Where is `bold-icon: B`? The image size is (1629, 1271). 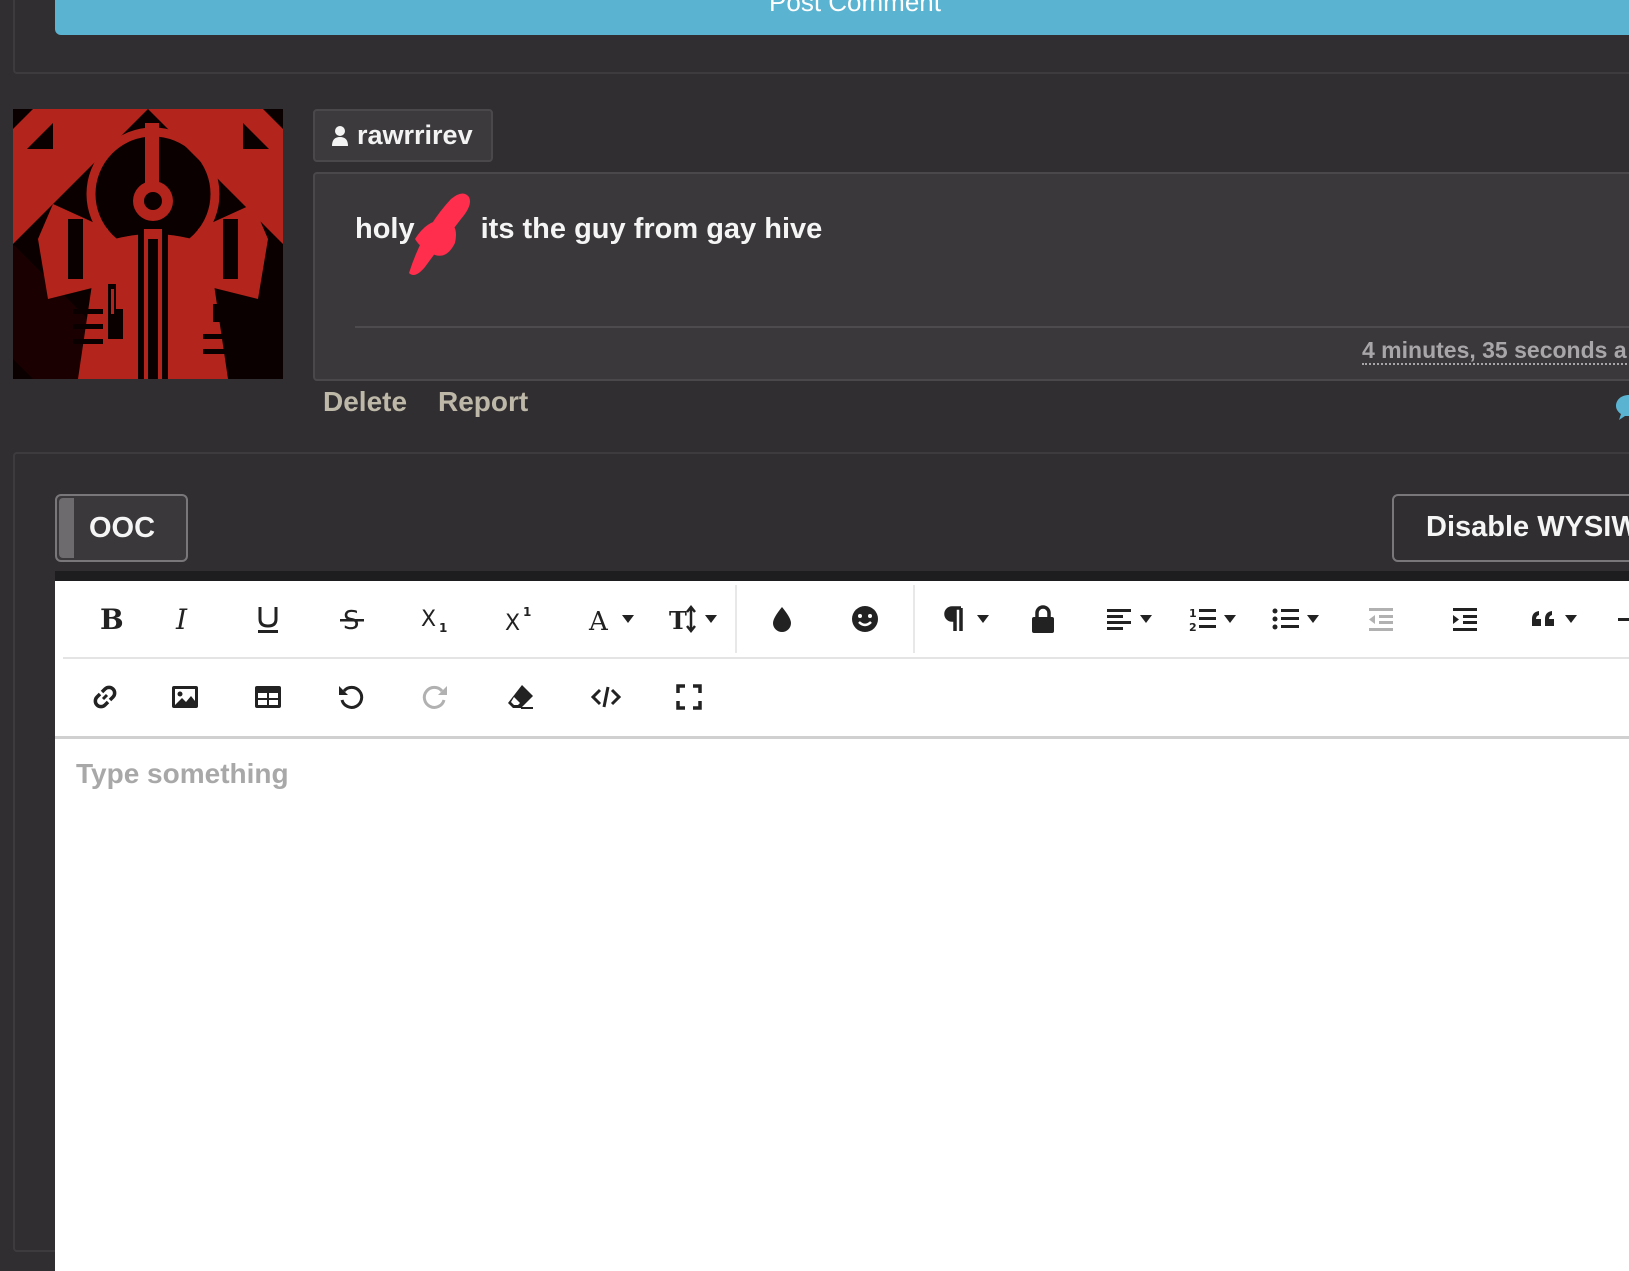 bold-icon: B is located at coordinates (112, 619).